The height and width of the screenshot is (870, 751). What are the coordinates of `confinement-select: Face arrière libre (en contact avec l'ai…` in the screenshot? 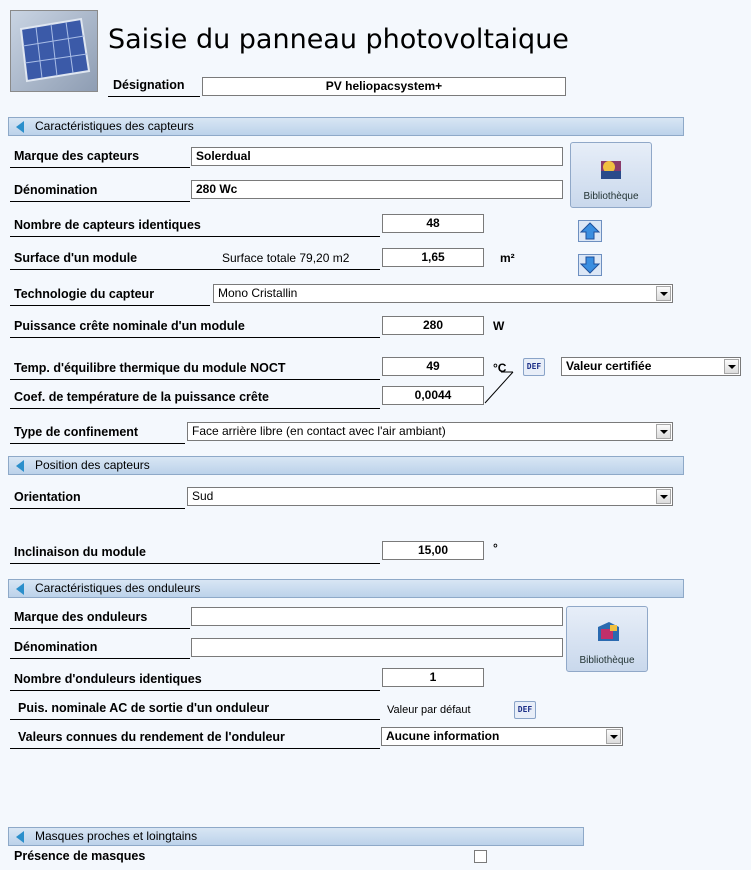 It's located at (430, 431).